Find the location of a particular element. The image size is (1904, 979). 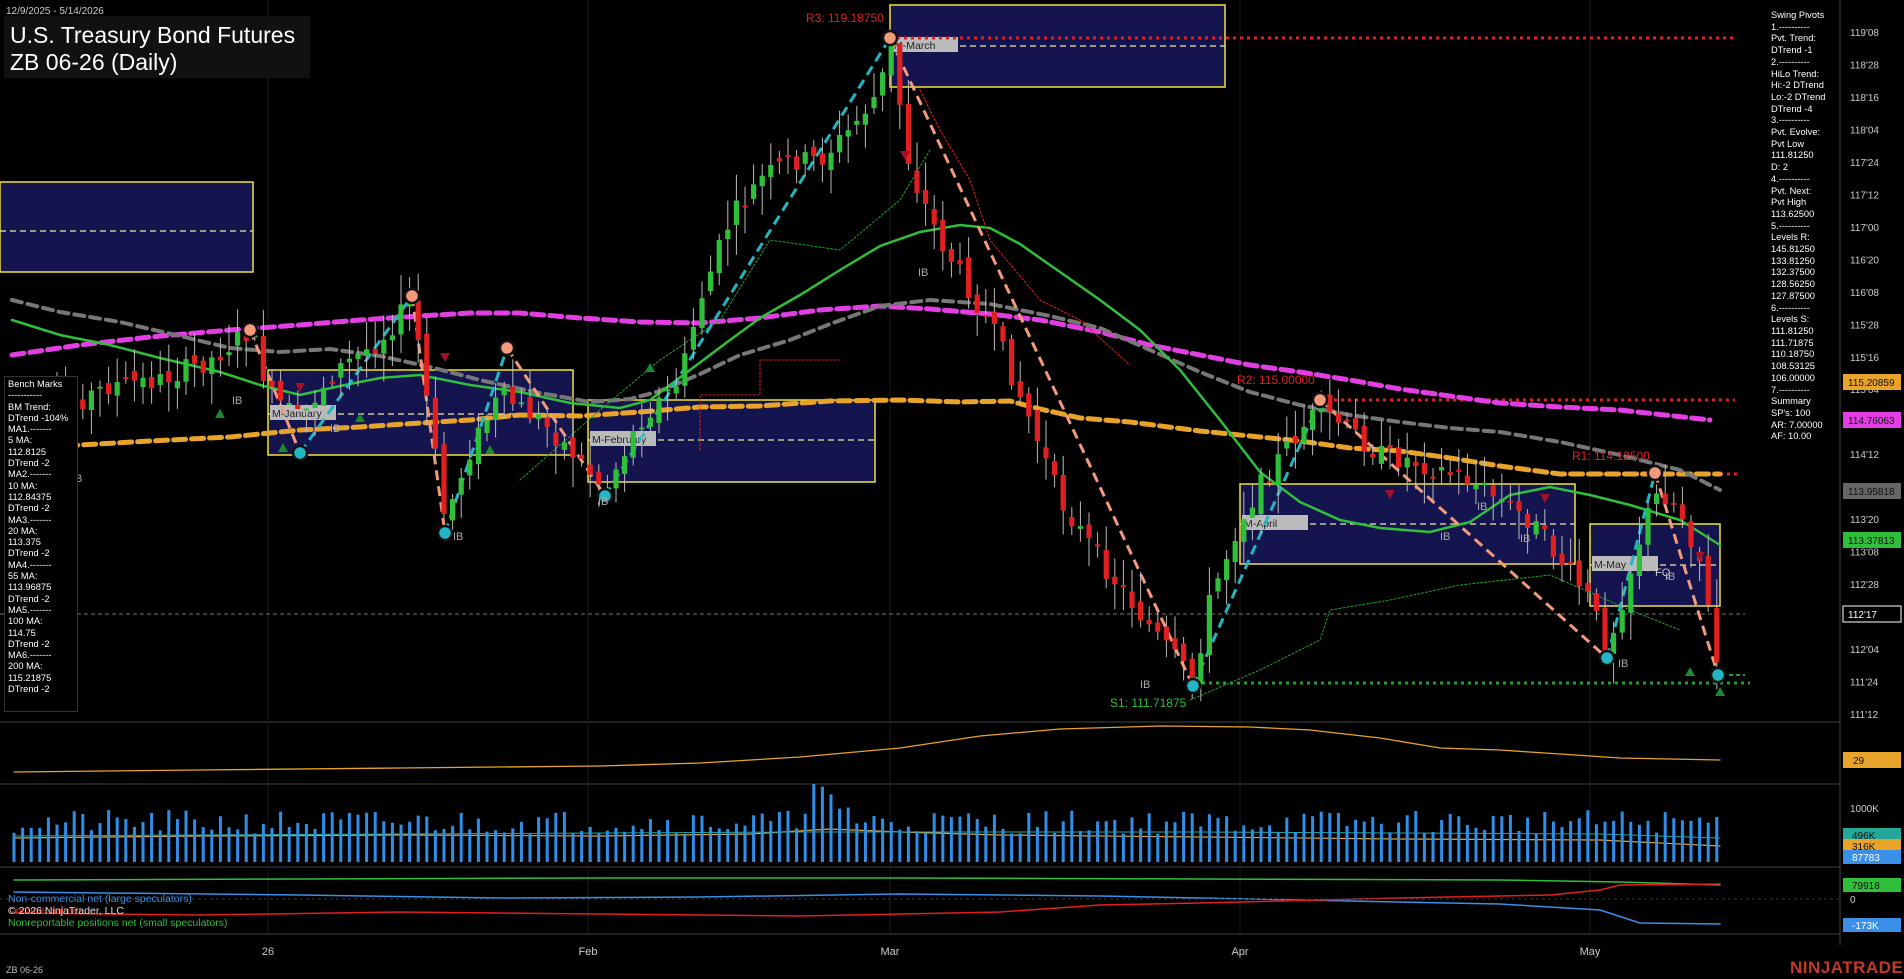

pivot-line: 113.62500 is located at coordinates (1793, 213).